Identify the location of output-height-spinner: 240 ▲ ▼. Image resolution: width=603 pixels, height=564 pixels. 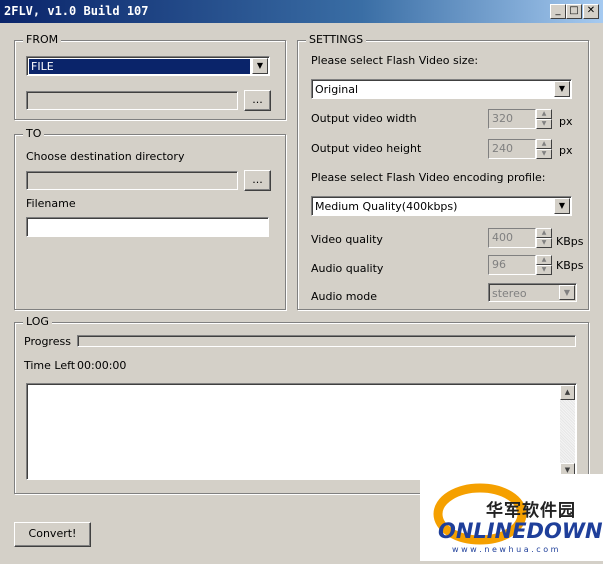
(520, 149).